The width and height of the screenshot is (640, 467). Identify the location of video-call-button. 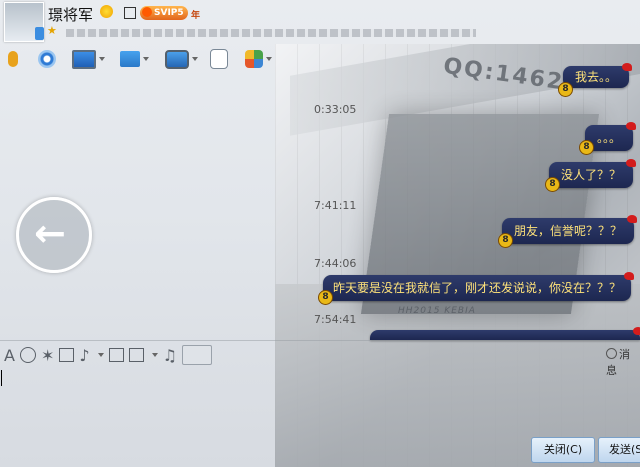
(47, 59).